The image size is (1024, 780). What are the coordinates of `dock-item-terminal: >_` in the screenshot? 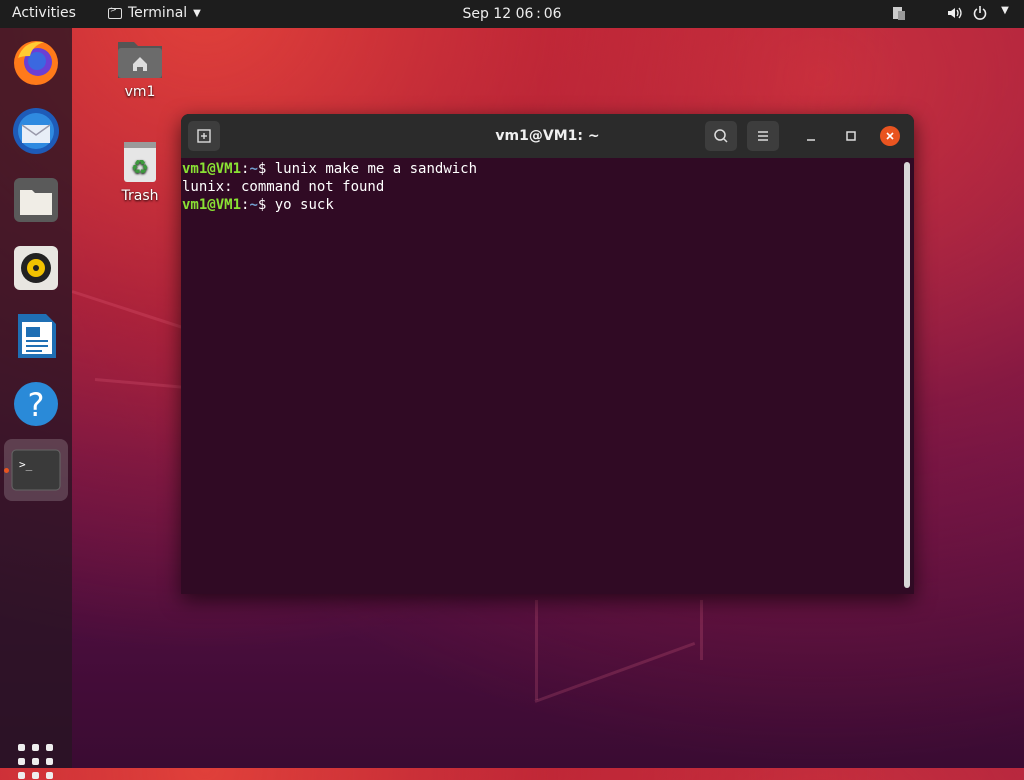 It's located at (36, 470).